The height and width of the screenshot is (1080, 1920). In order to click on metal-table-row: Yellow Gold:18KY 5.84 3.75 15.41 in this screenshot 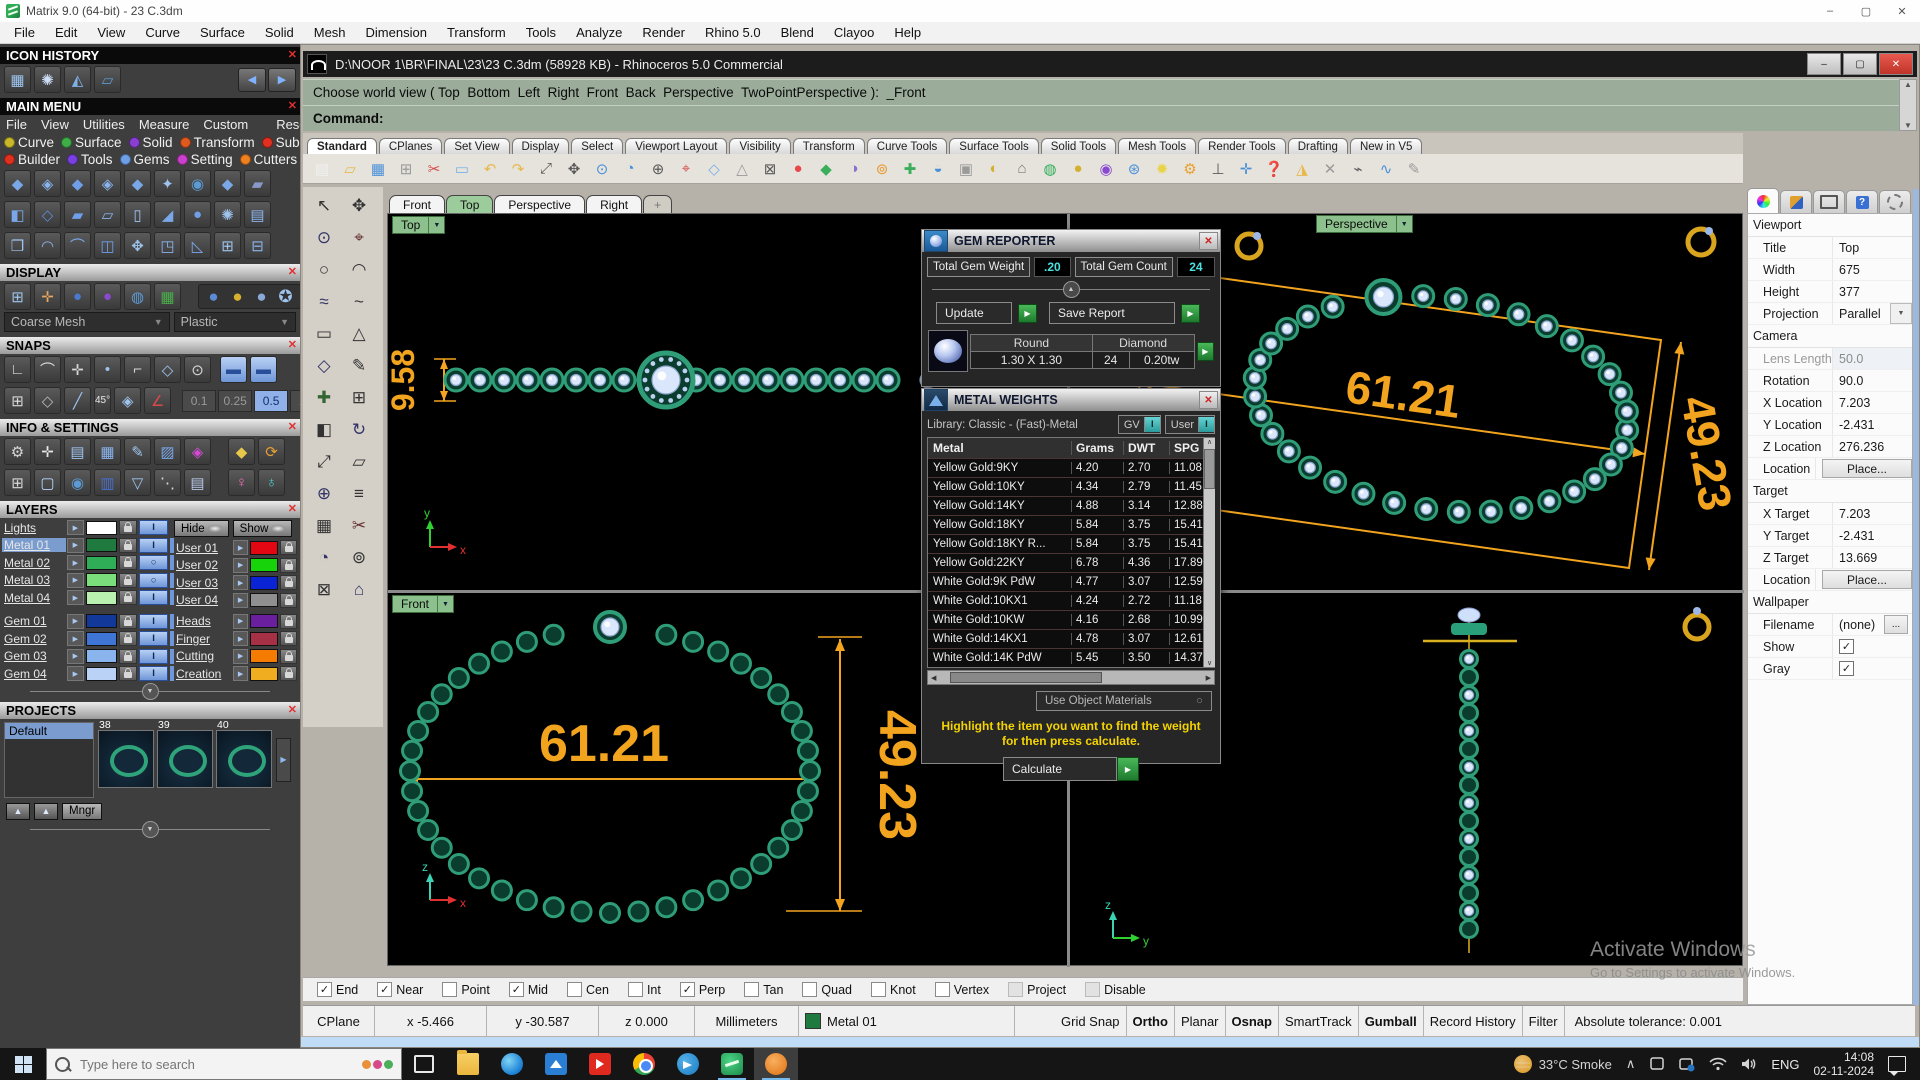, I will do `click(1065, 524)`.